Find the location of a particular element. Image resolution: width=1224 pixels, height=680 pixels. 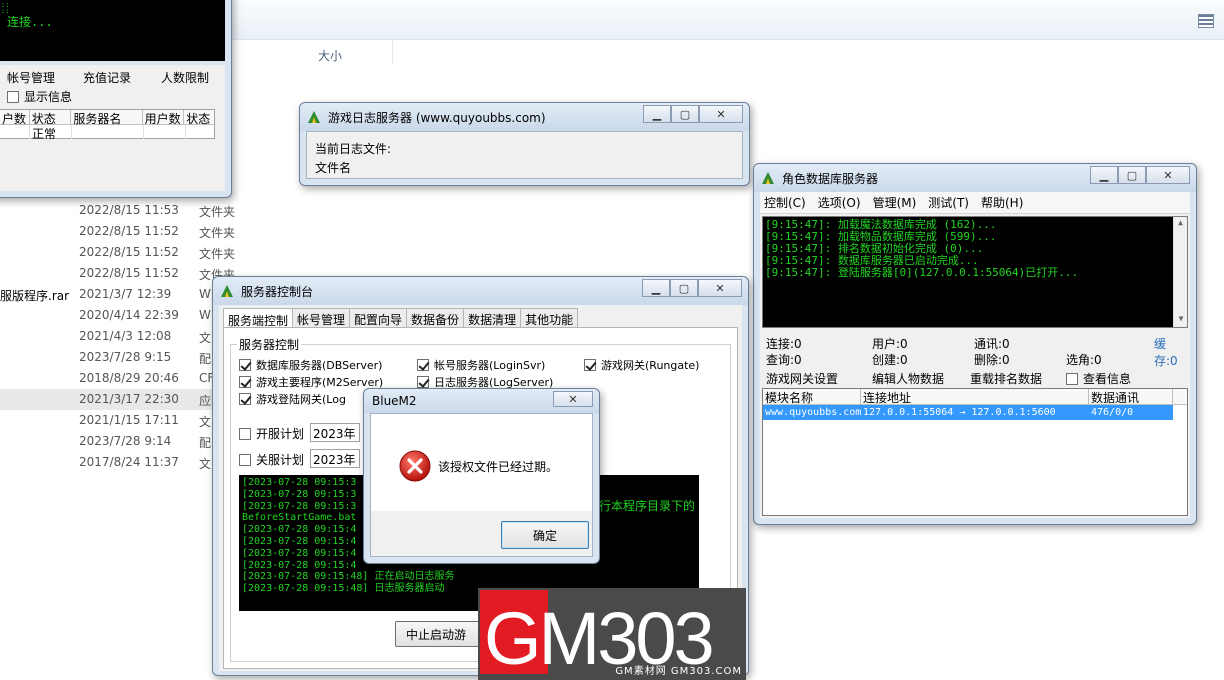

db-window-titlebar: 角色数据库服务器 ▁ ▢ ✕ is located at coordinates (975, 178).